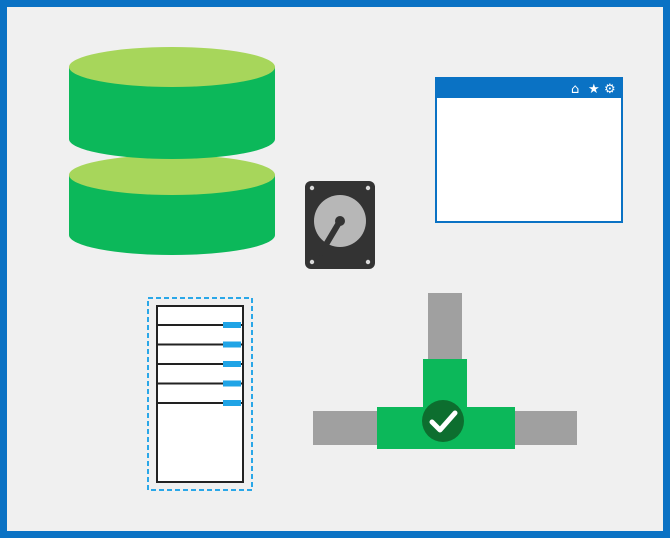  What do you see at coordinates (445, 373) in the screenshot?
I see `pipe-tee-icon` at bounding box center [445, 373].